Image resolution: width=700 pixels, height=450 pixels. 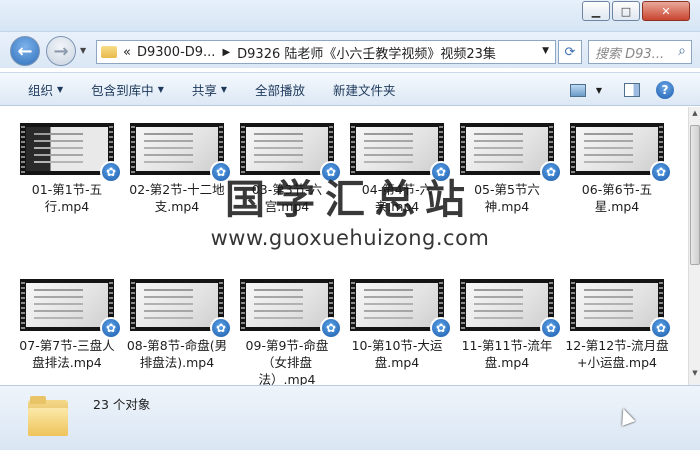 What do you see at coordinates (507, 198) in the screenshot?
I see `file-name: 05-第5节六神.mp4` at bounding box center [507, 198].